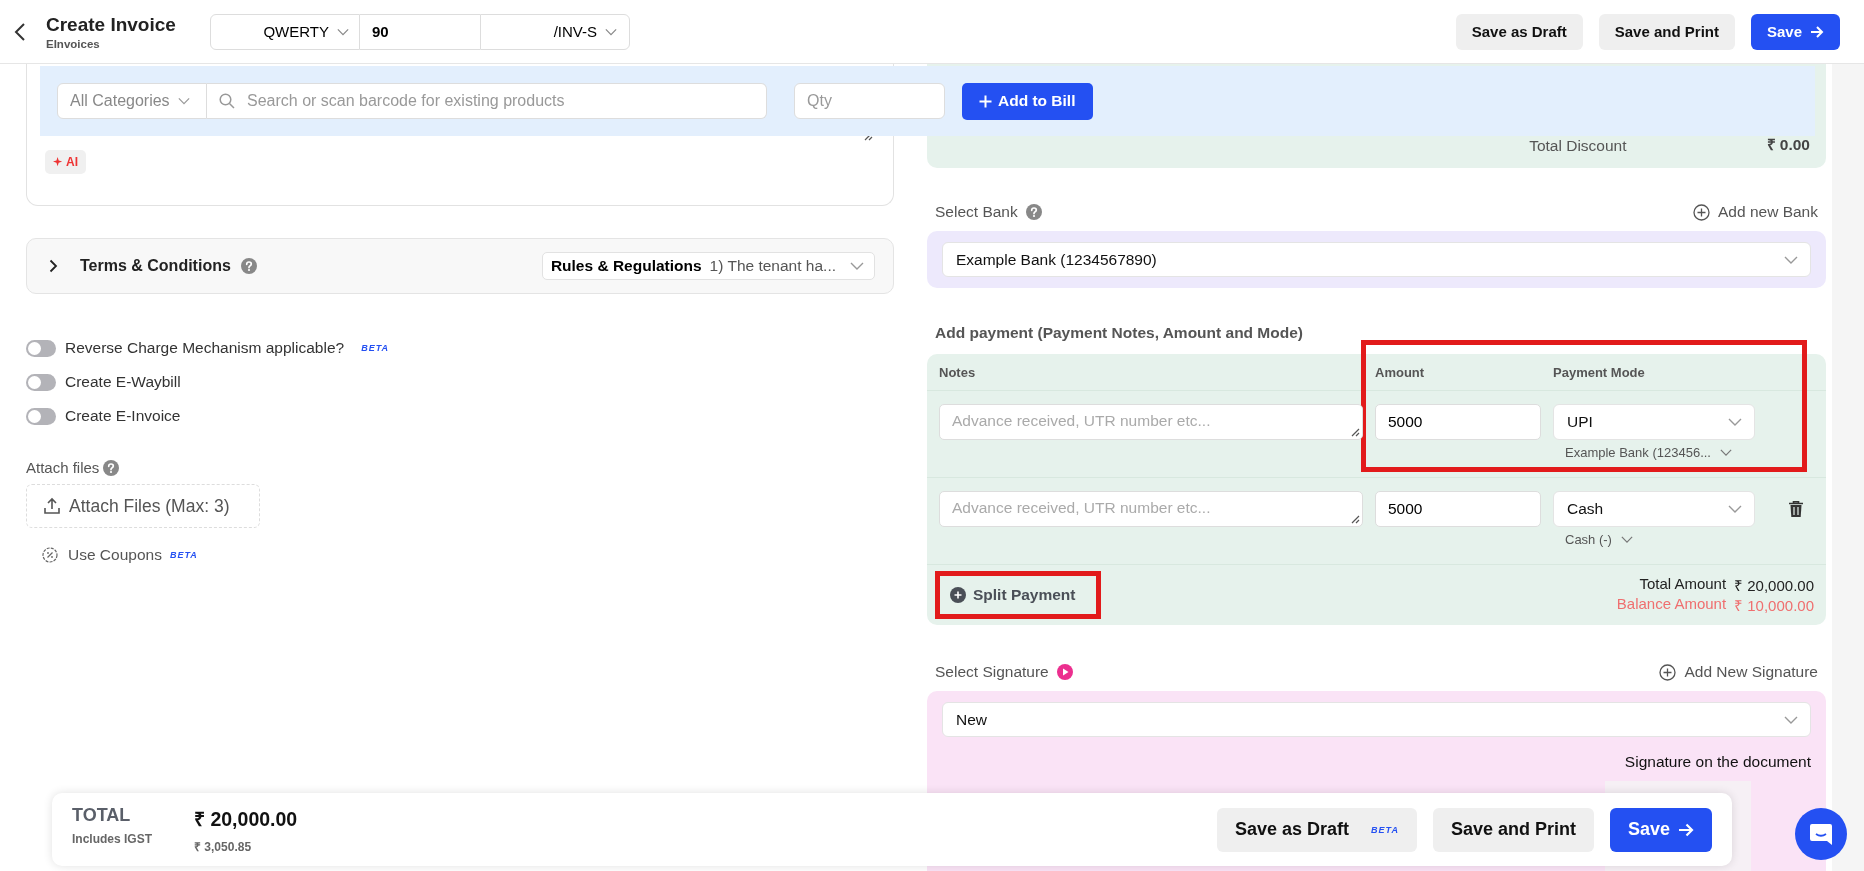  Describe the element at coordinates (285, 31) in the screenshot. I see `prefix-select: QWERTY` at that location.